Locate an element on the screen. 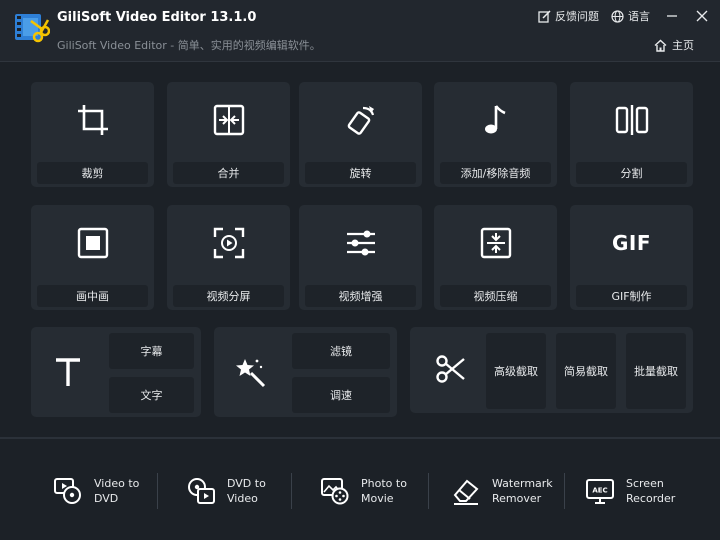 The height and width of the screenshot is (540, 720). tile-picture-in-picture: 画中画 is located at coordinates (92, 257).